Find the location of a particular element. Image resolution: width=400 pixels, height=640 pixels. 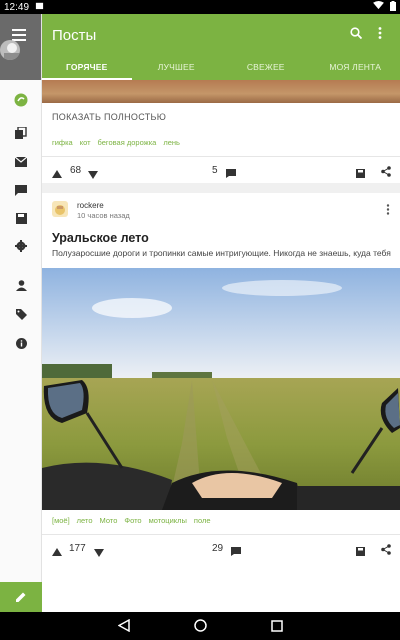

comment-count: 5 is located at coordinates (215, 170).